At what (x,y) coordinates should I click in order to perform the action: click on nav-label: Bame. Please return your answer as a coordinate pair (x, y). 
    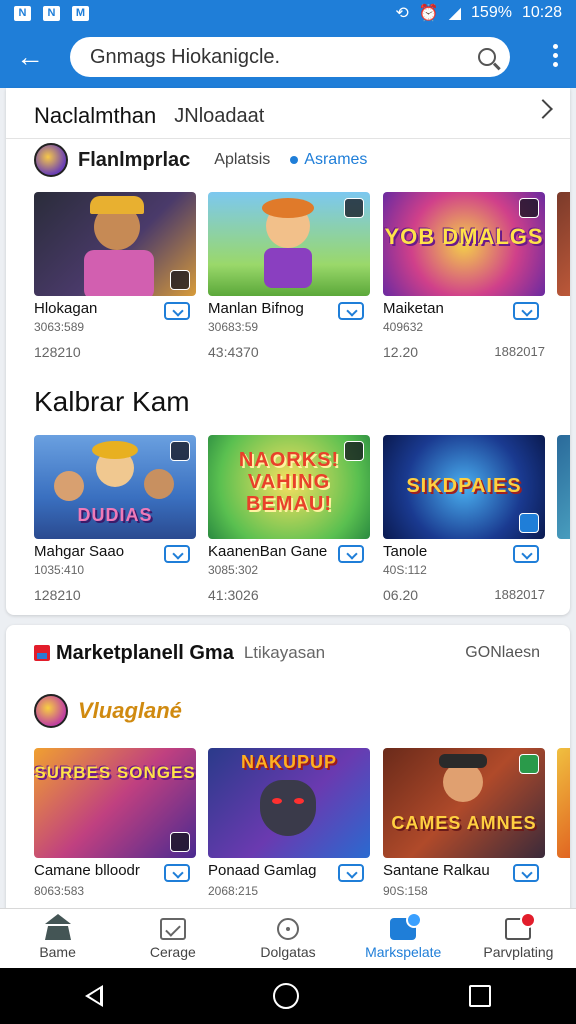
    Looking at the image, I should click on (57, 952).